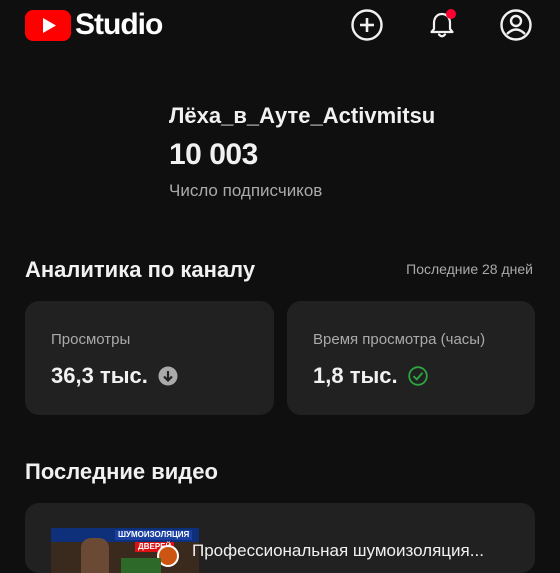  Describe the element at coordinates (121, 471) in the screenshot. I see `recent-videos-title: Последние видео` at that location.